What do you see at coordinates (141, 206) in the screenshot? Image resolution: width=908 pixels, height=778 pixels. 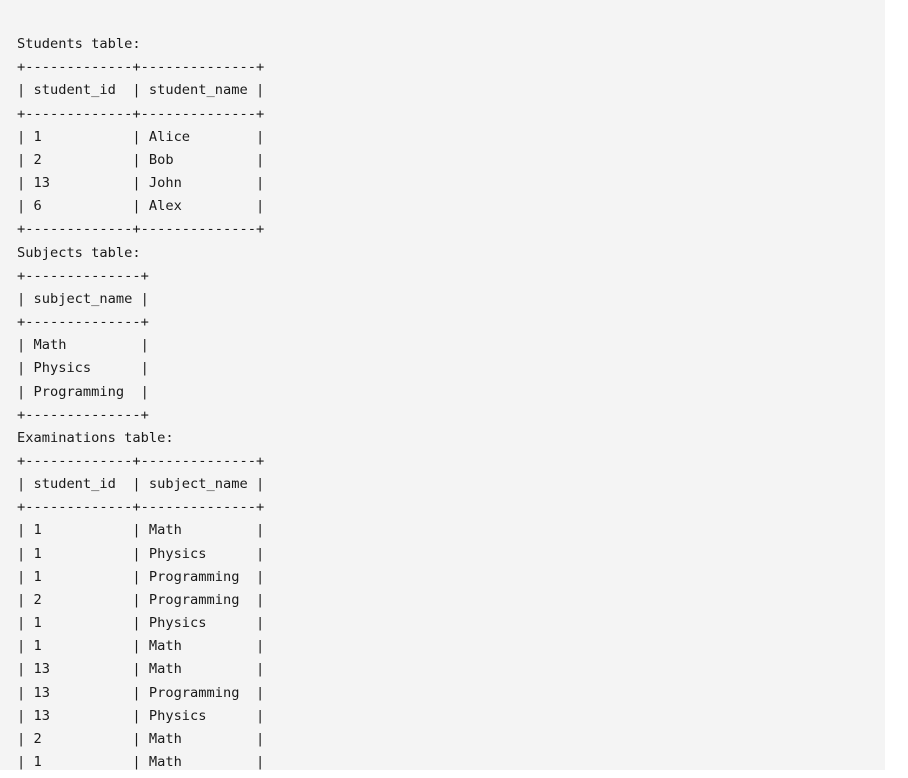 I see `table-row: | 6 | Alex |` at bounding box center [141, 206].